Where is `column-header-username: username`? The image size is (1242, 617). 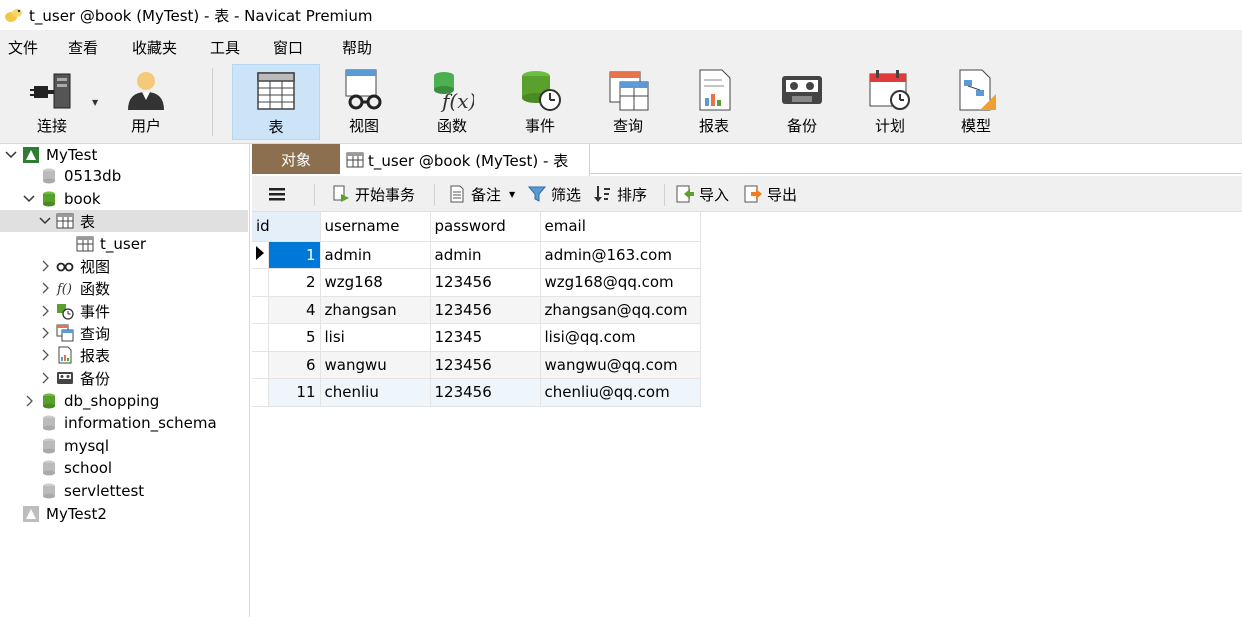 column-header-username: username is located at coordinates (375, 227).